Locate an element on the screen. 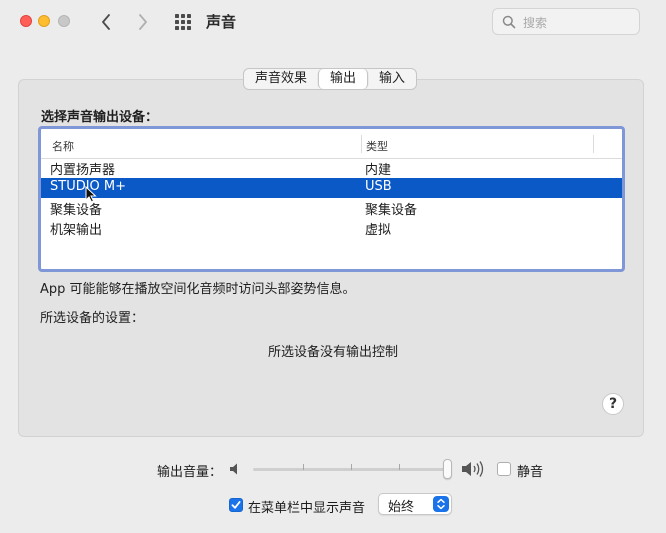  column-header-type: 类型 is located at coordinates (377, 146).